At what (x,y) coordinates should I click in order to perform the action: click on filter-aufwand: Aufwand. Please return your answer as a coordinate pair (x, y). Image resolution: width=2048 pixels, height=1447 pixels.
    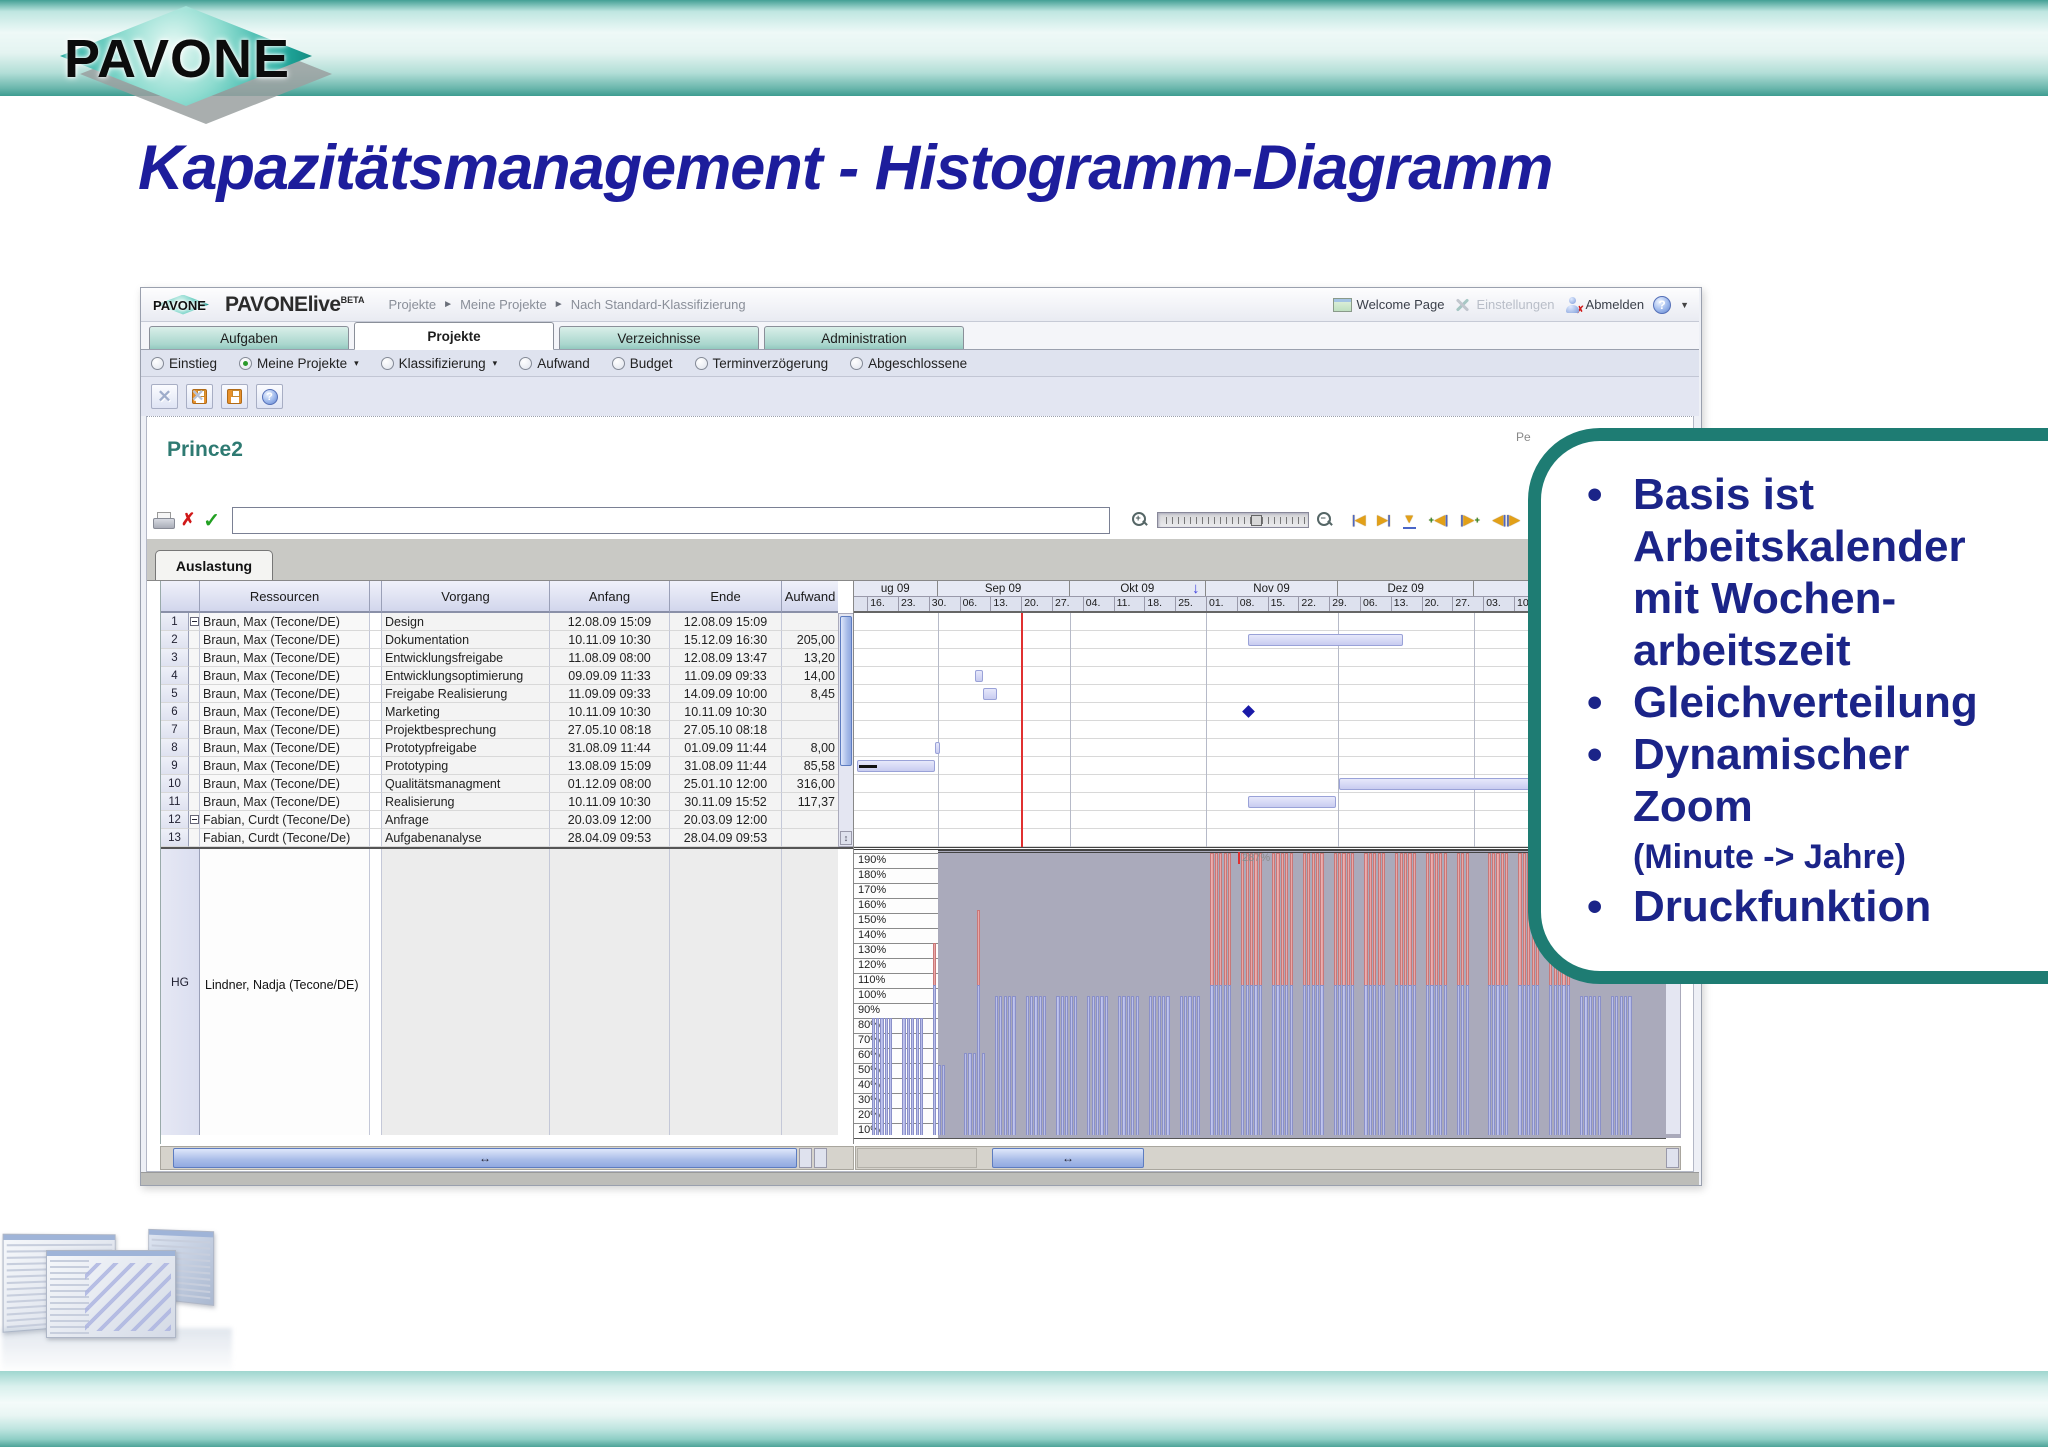
    Looking at the image, I should click on (554, 363).